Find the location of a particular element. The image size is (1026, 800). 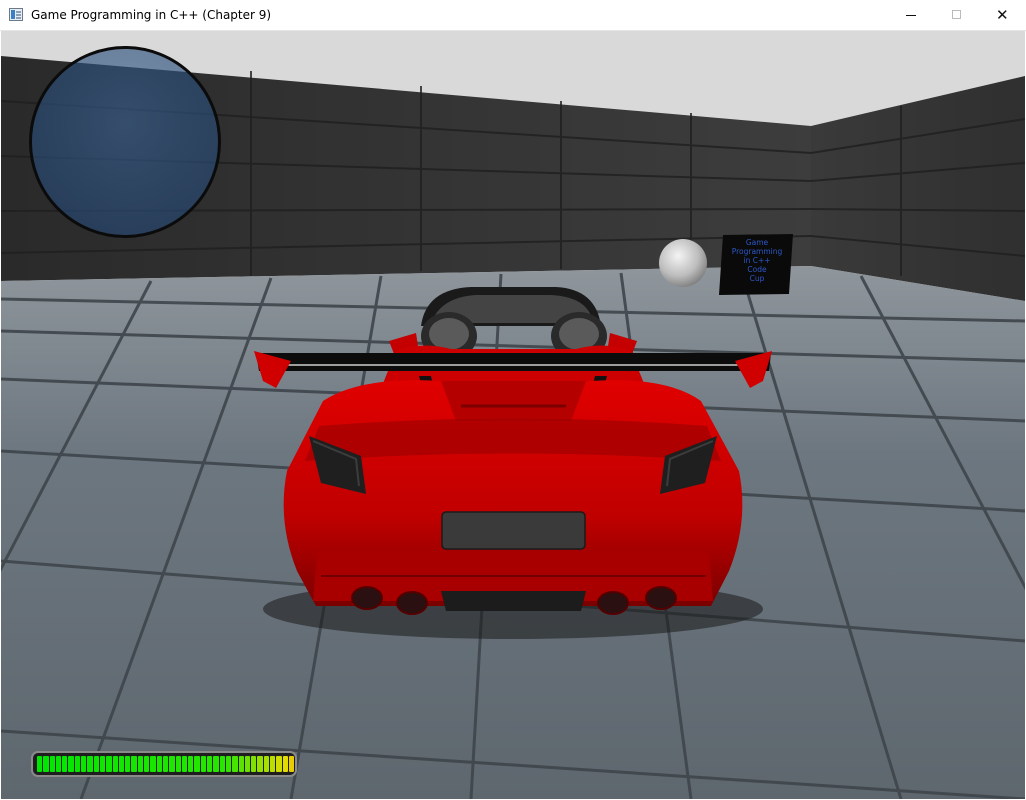

minimize-button is located at coordinates (911, 15).